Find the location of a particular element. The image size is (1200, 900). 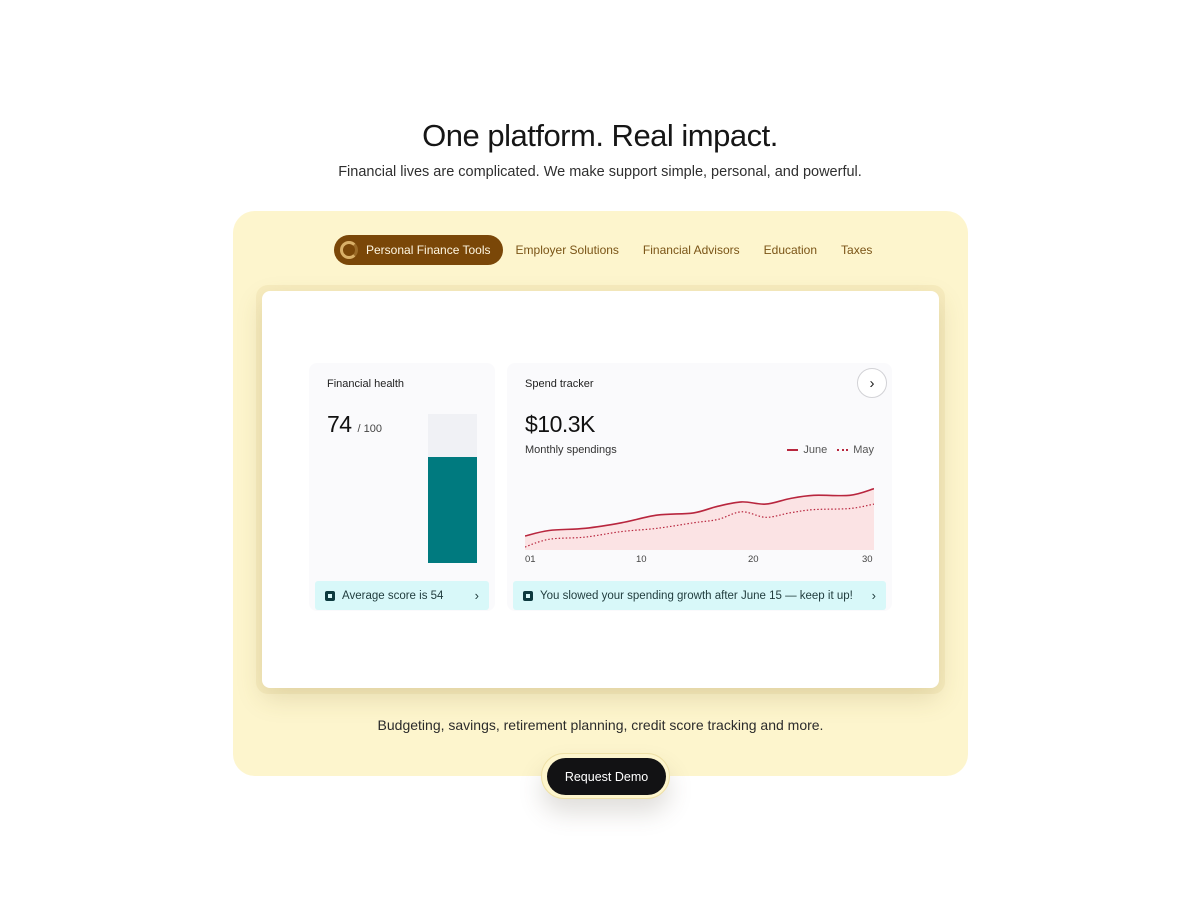

cta-wrapper: Request Demo is located at coordinates (605, 776).